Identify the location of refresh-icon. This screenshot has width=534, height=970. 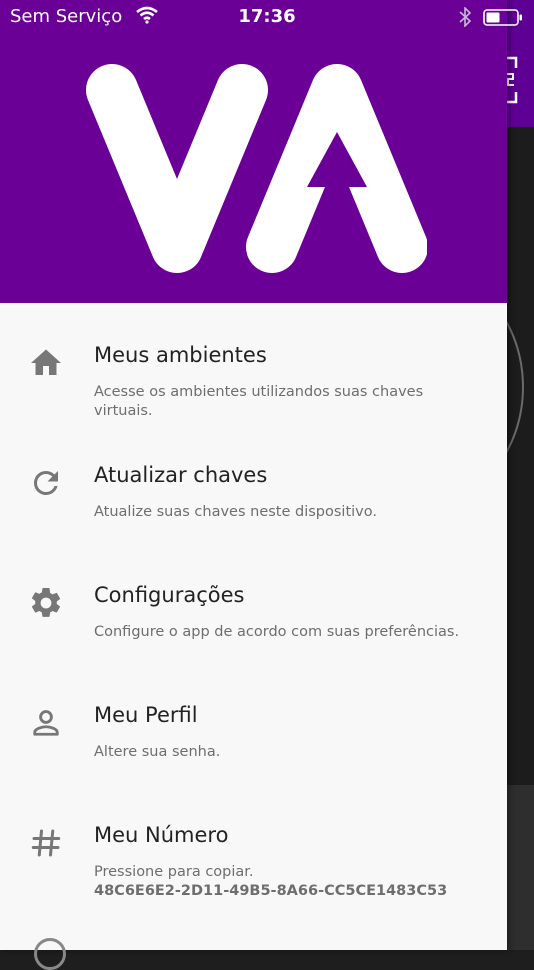
(45, 482).